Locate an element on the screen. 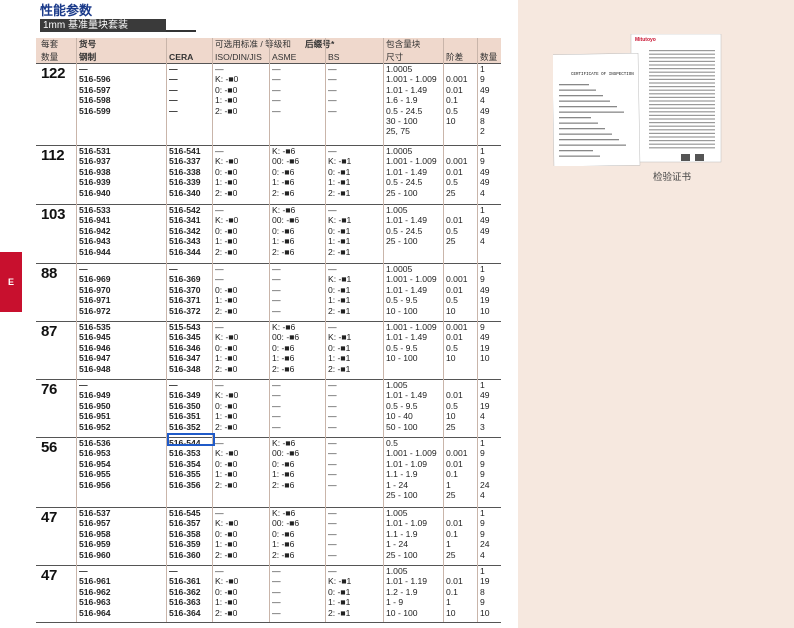 This screenshot has width=794, height=628. cell-size: 1.005 is located at coordinates (397, 513).